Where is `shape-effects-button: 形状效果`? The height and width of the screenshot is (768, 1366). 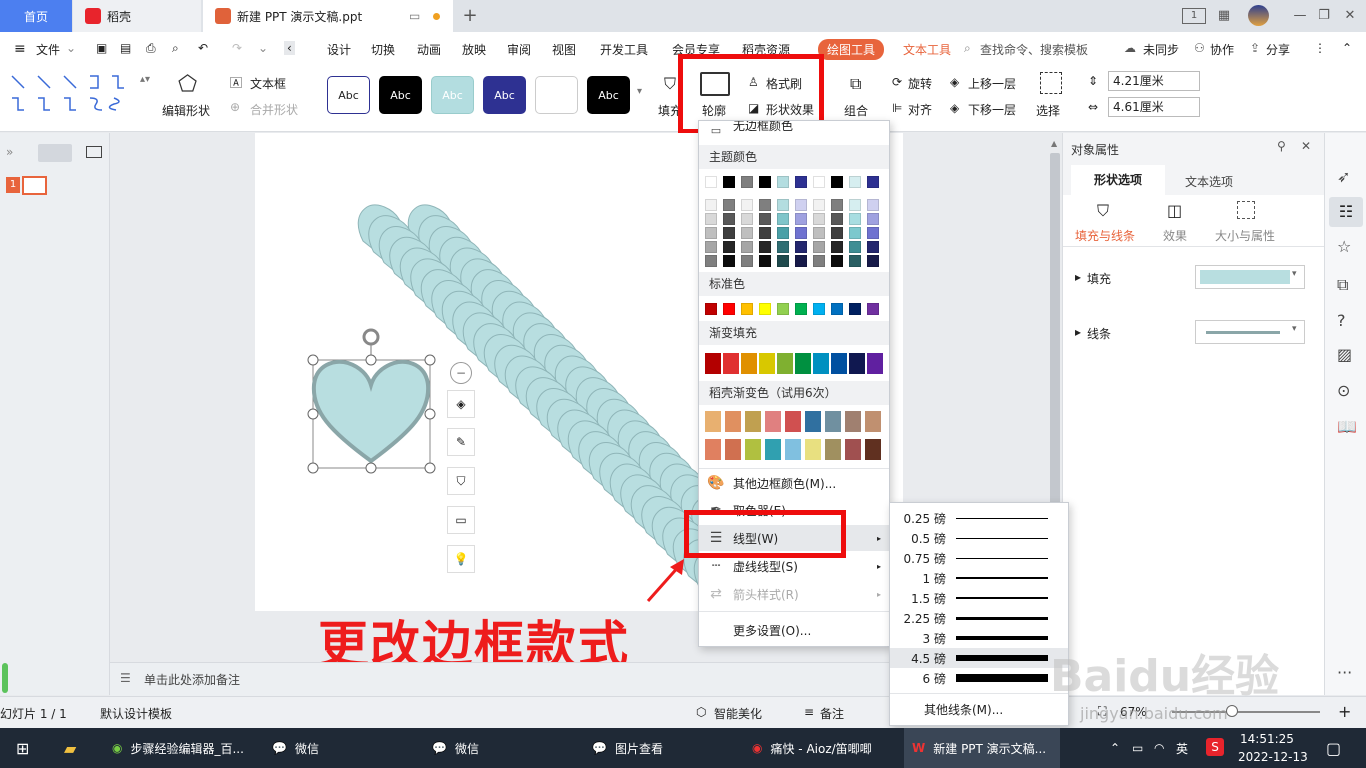 shape-effects-button: 形状效果 is located at coordinates (790, 109).